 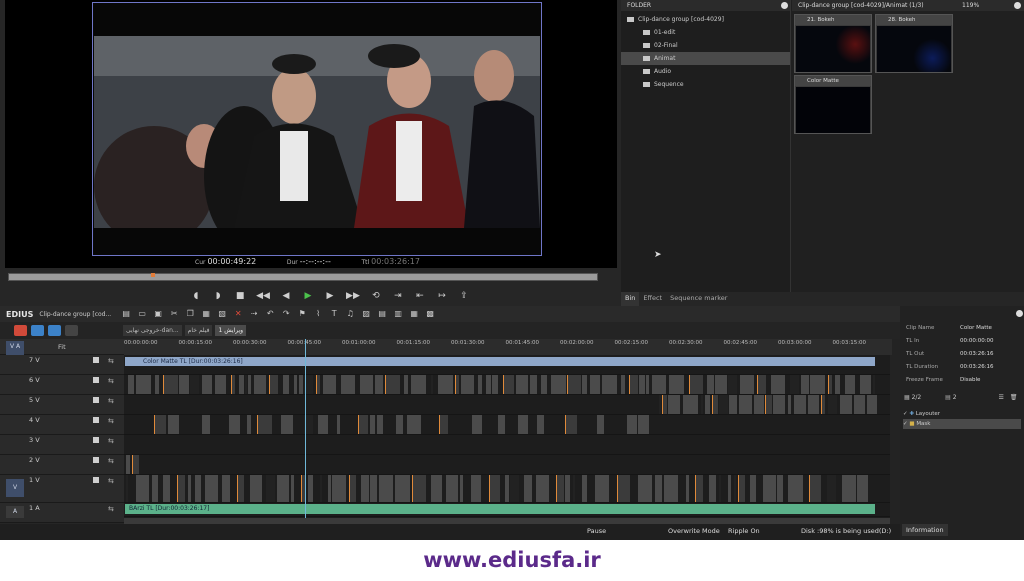 What do you see at coordinates (507, 425) in the screenshot?
I see `lane-4v` at bounding box center [507, 425].